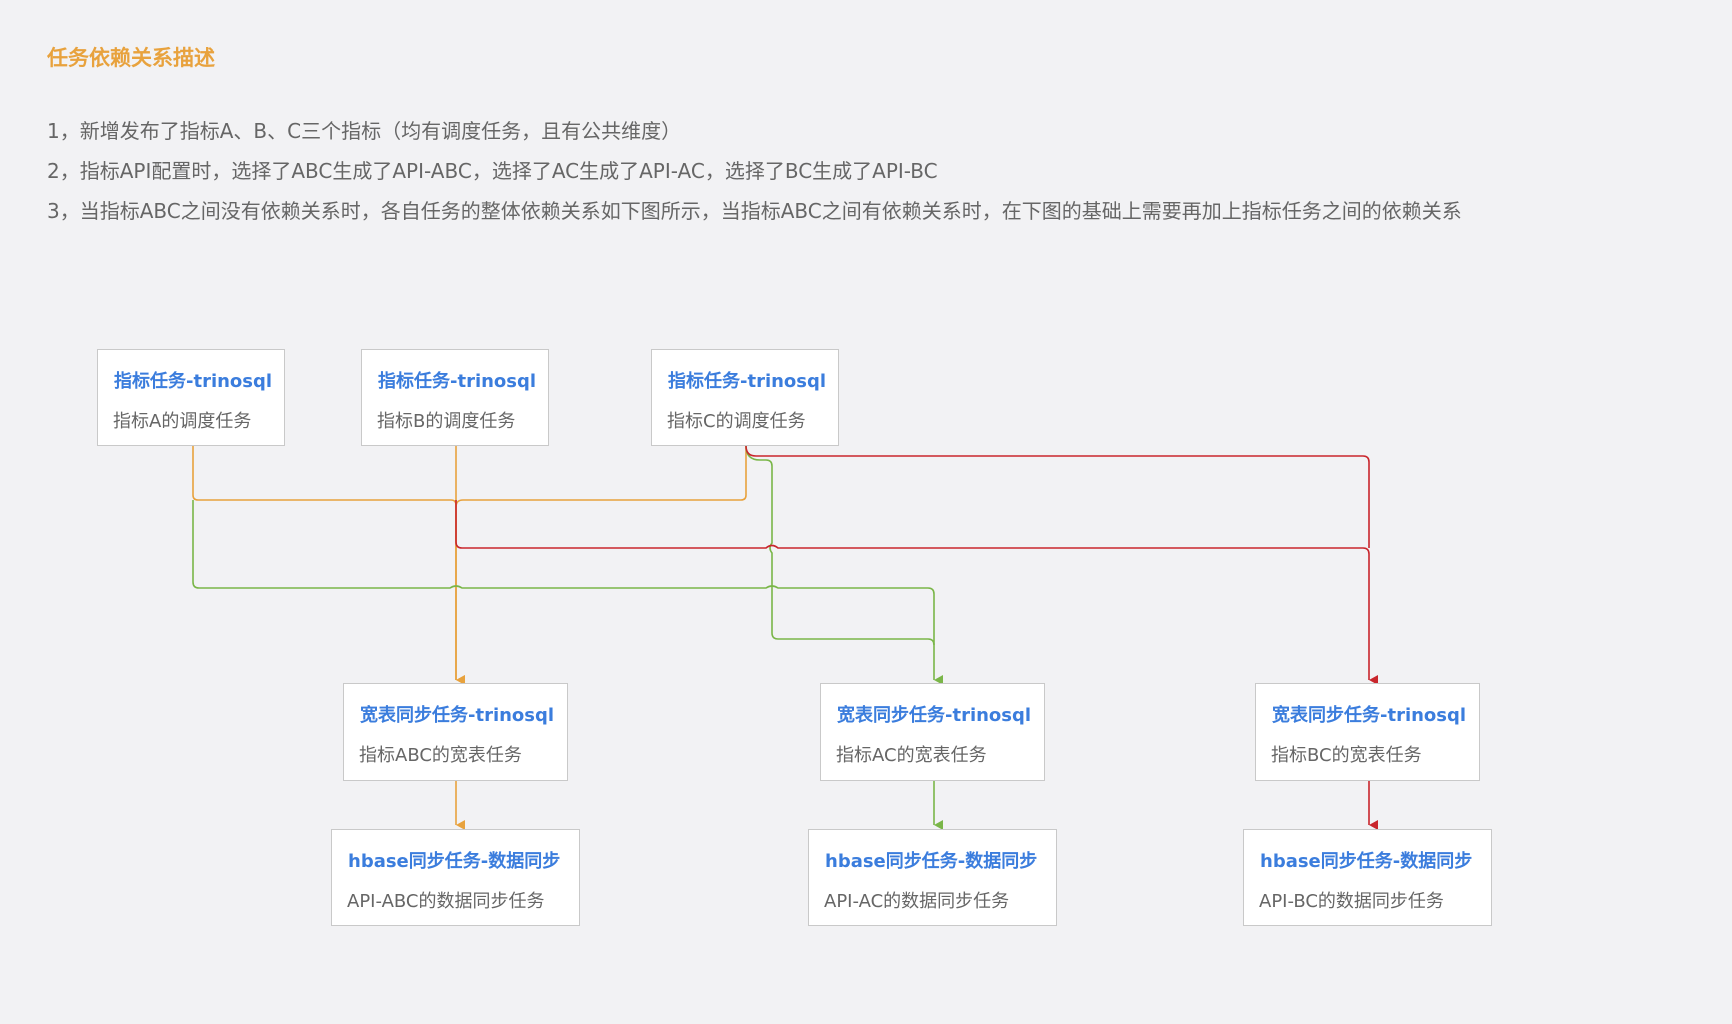  Describe the element at coordinates (191, 397) in the screenshot. I see `metric-task-node-a: 指标任务-trinosql 指标A的调度任务` at that location.